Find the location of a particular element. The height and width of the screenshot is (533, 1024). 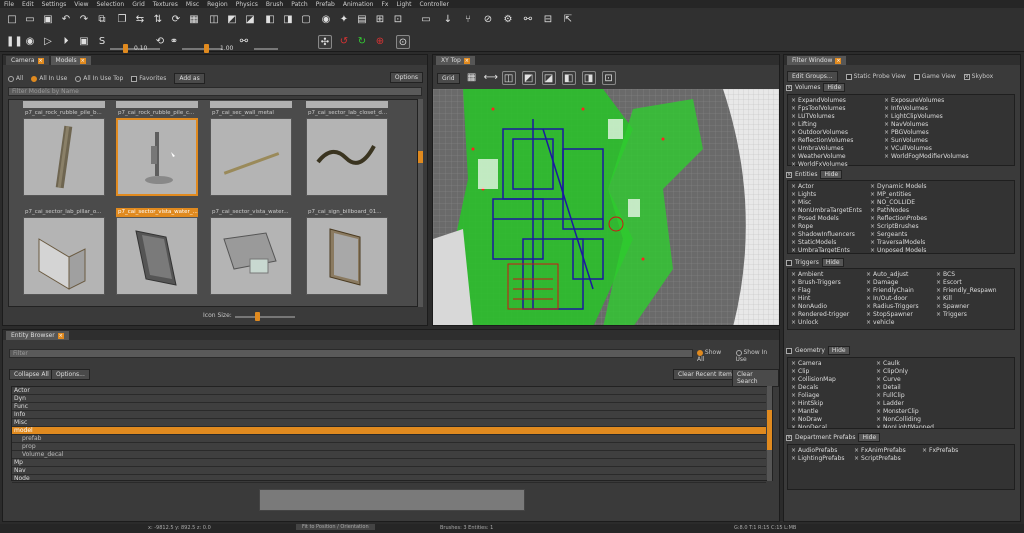

entity-tree-row: model is located at coordinates (389, 431).